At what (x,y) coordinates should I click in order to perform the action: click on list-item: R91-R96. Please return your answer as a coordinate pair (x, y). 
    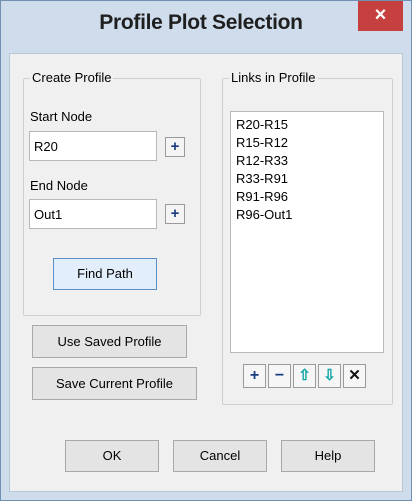
    Looking at the image, I should click on (307, 197).